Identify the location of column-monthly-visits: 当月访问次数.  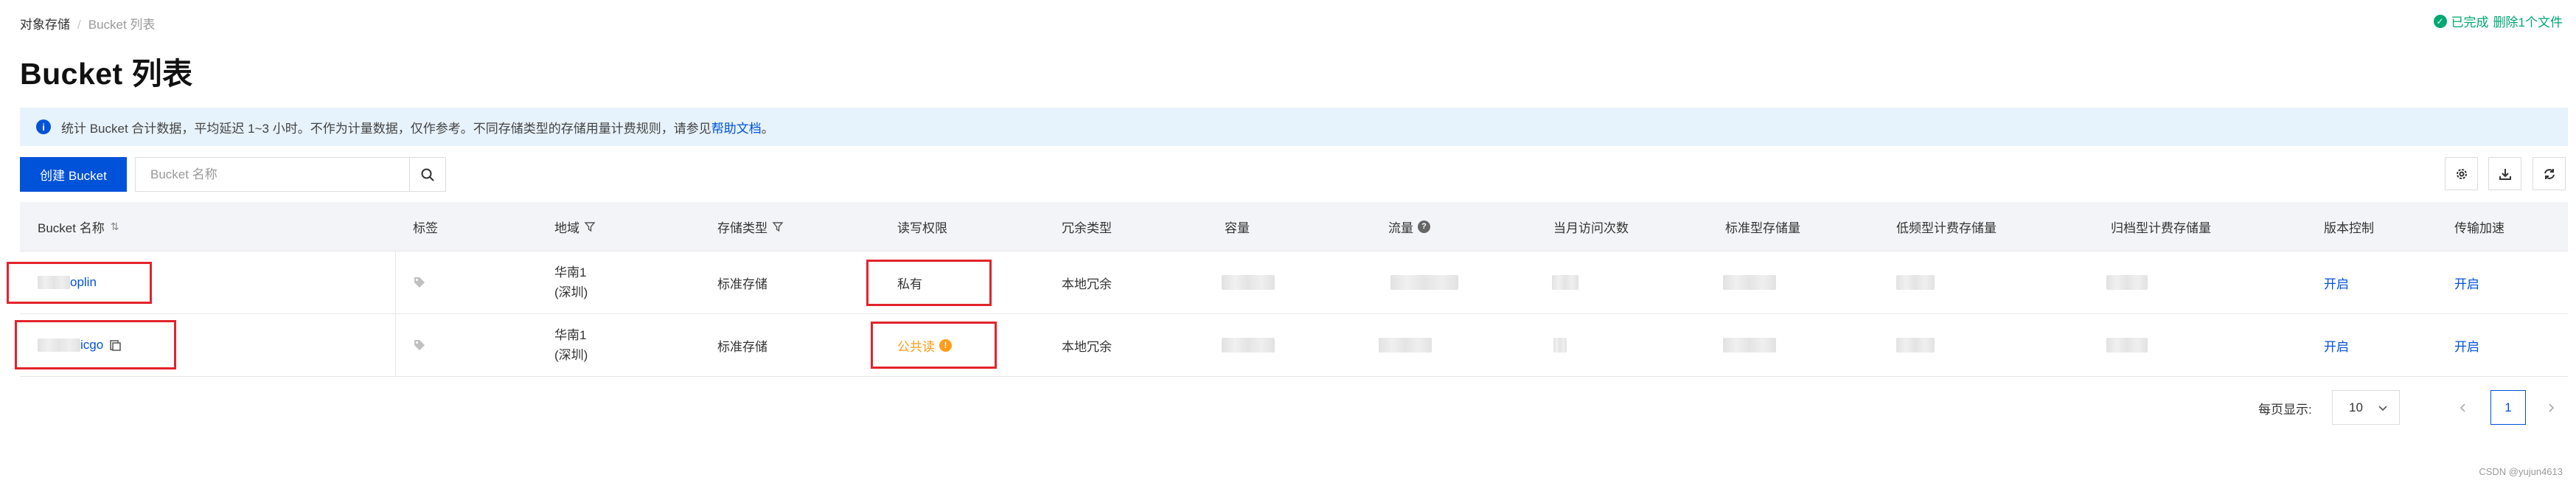
(1591, 228).